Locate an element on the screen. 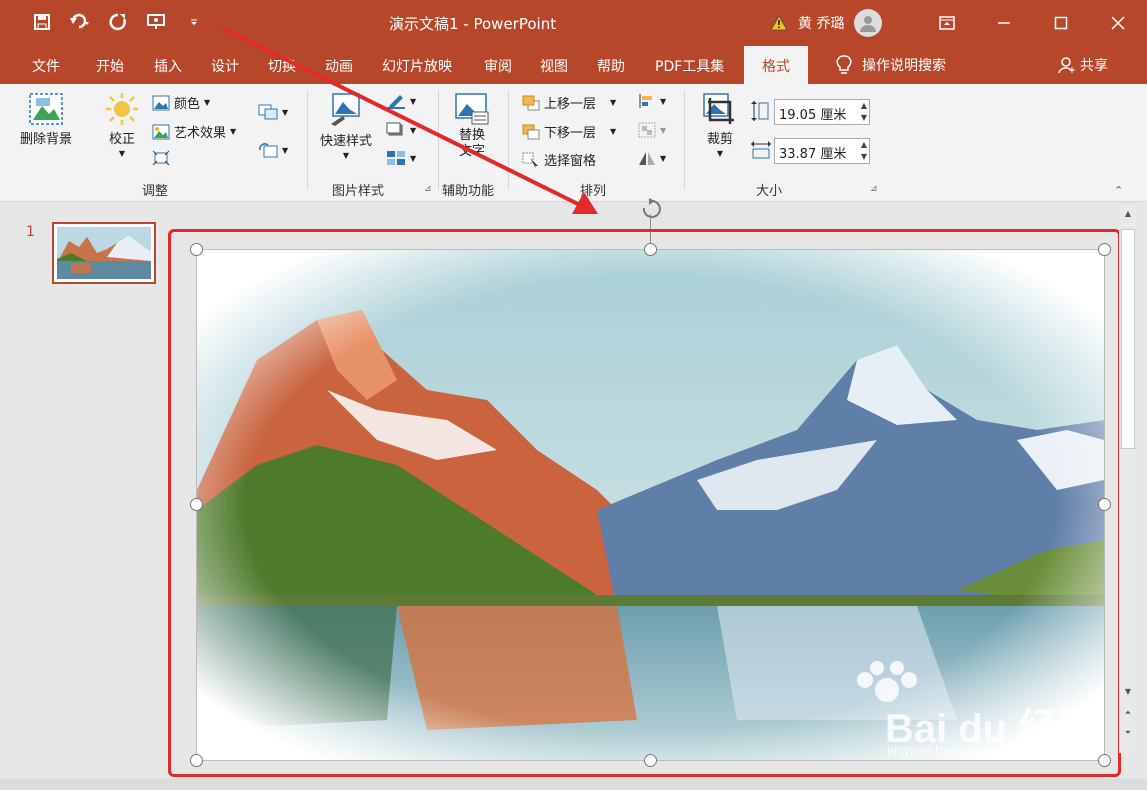 Image resolution: width=1147 pixels, height=790 pixels. tab-slideshow: 幻灯片放映 is located at coordinates (417, 66).